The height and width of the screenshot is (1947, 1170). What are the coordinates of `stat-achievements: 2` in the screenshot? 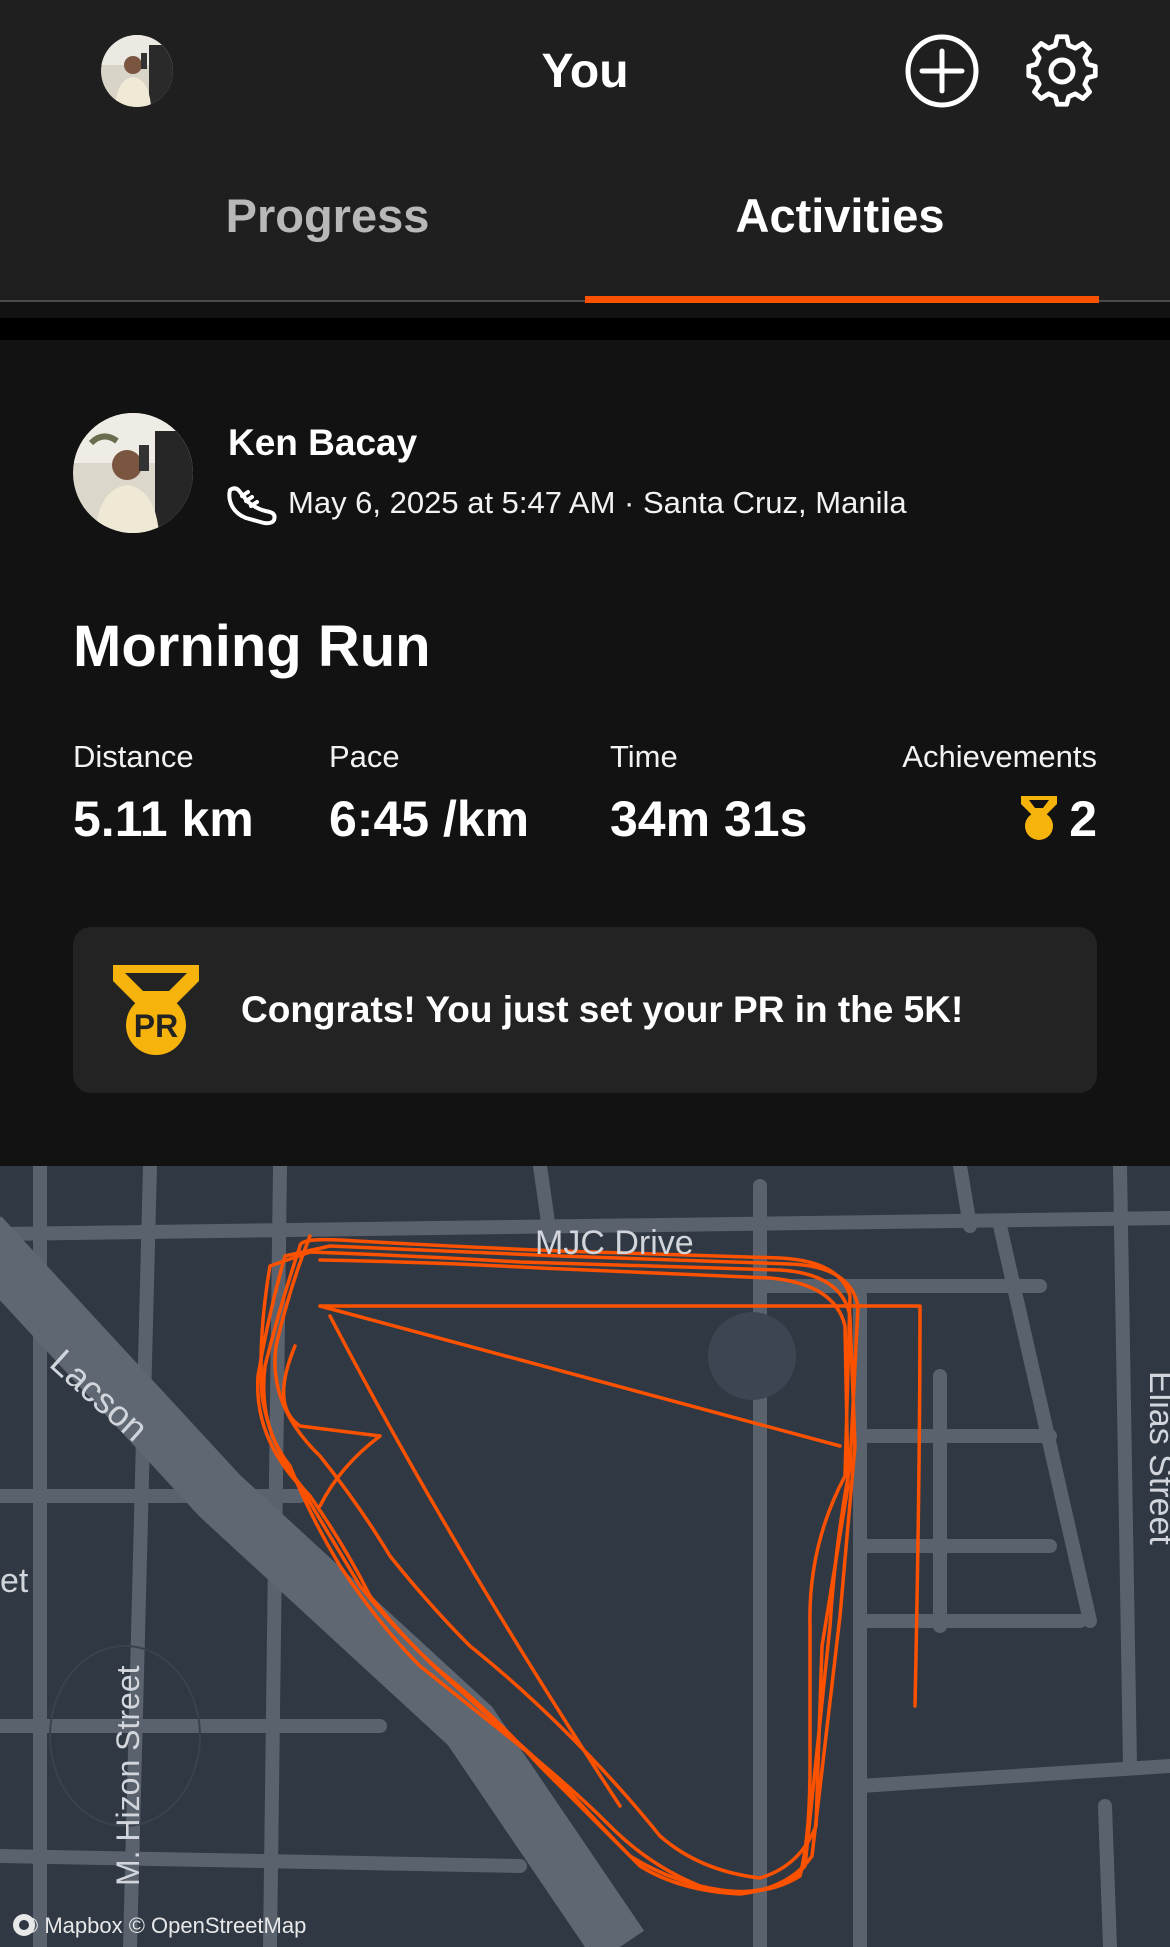 It's located at (1057, 819).